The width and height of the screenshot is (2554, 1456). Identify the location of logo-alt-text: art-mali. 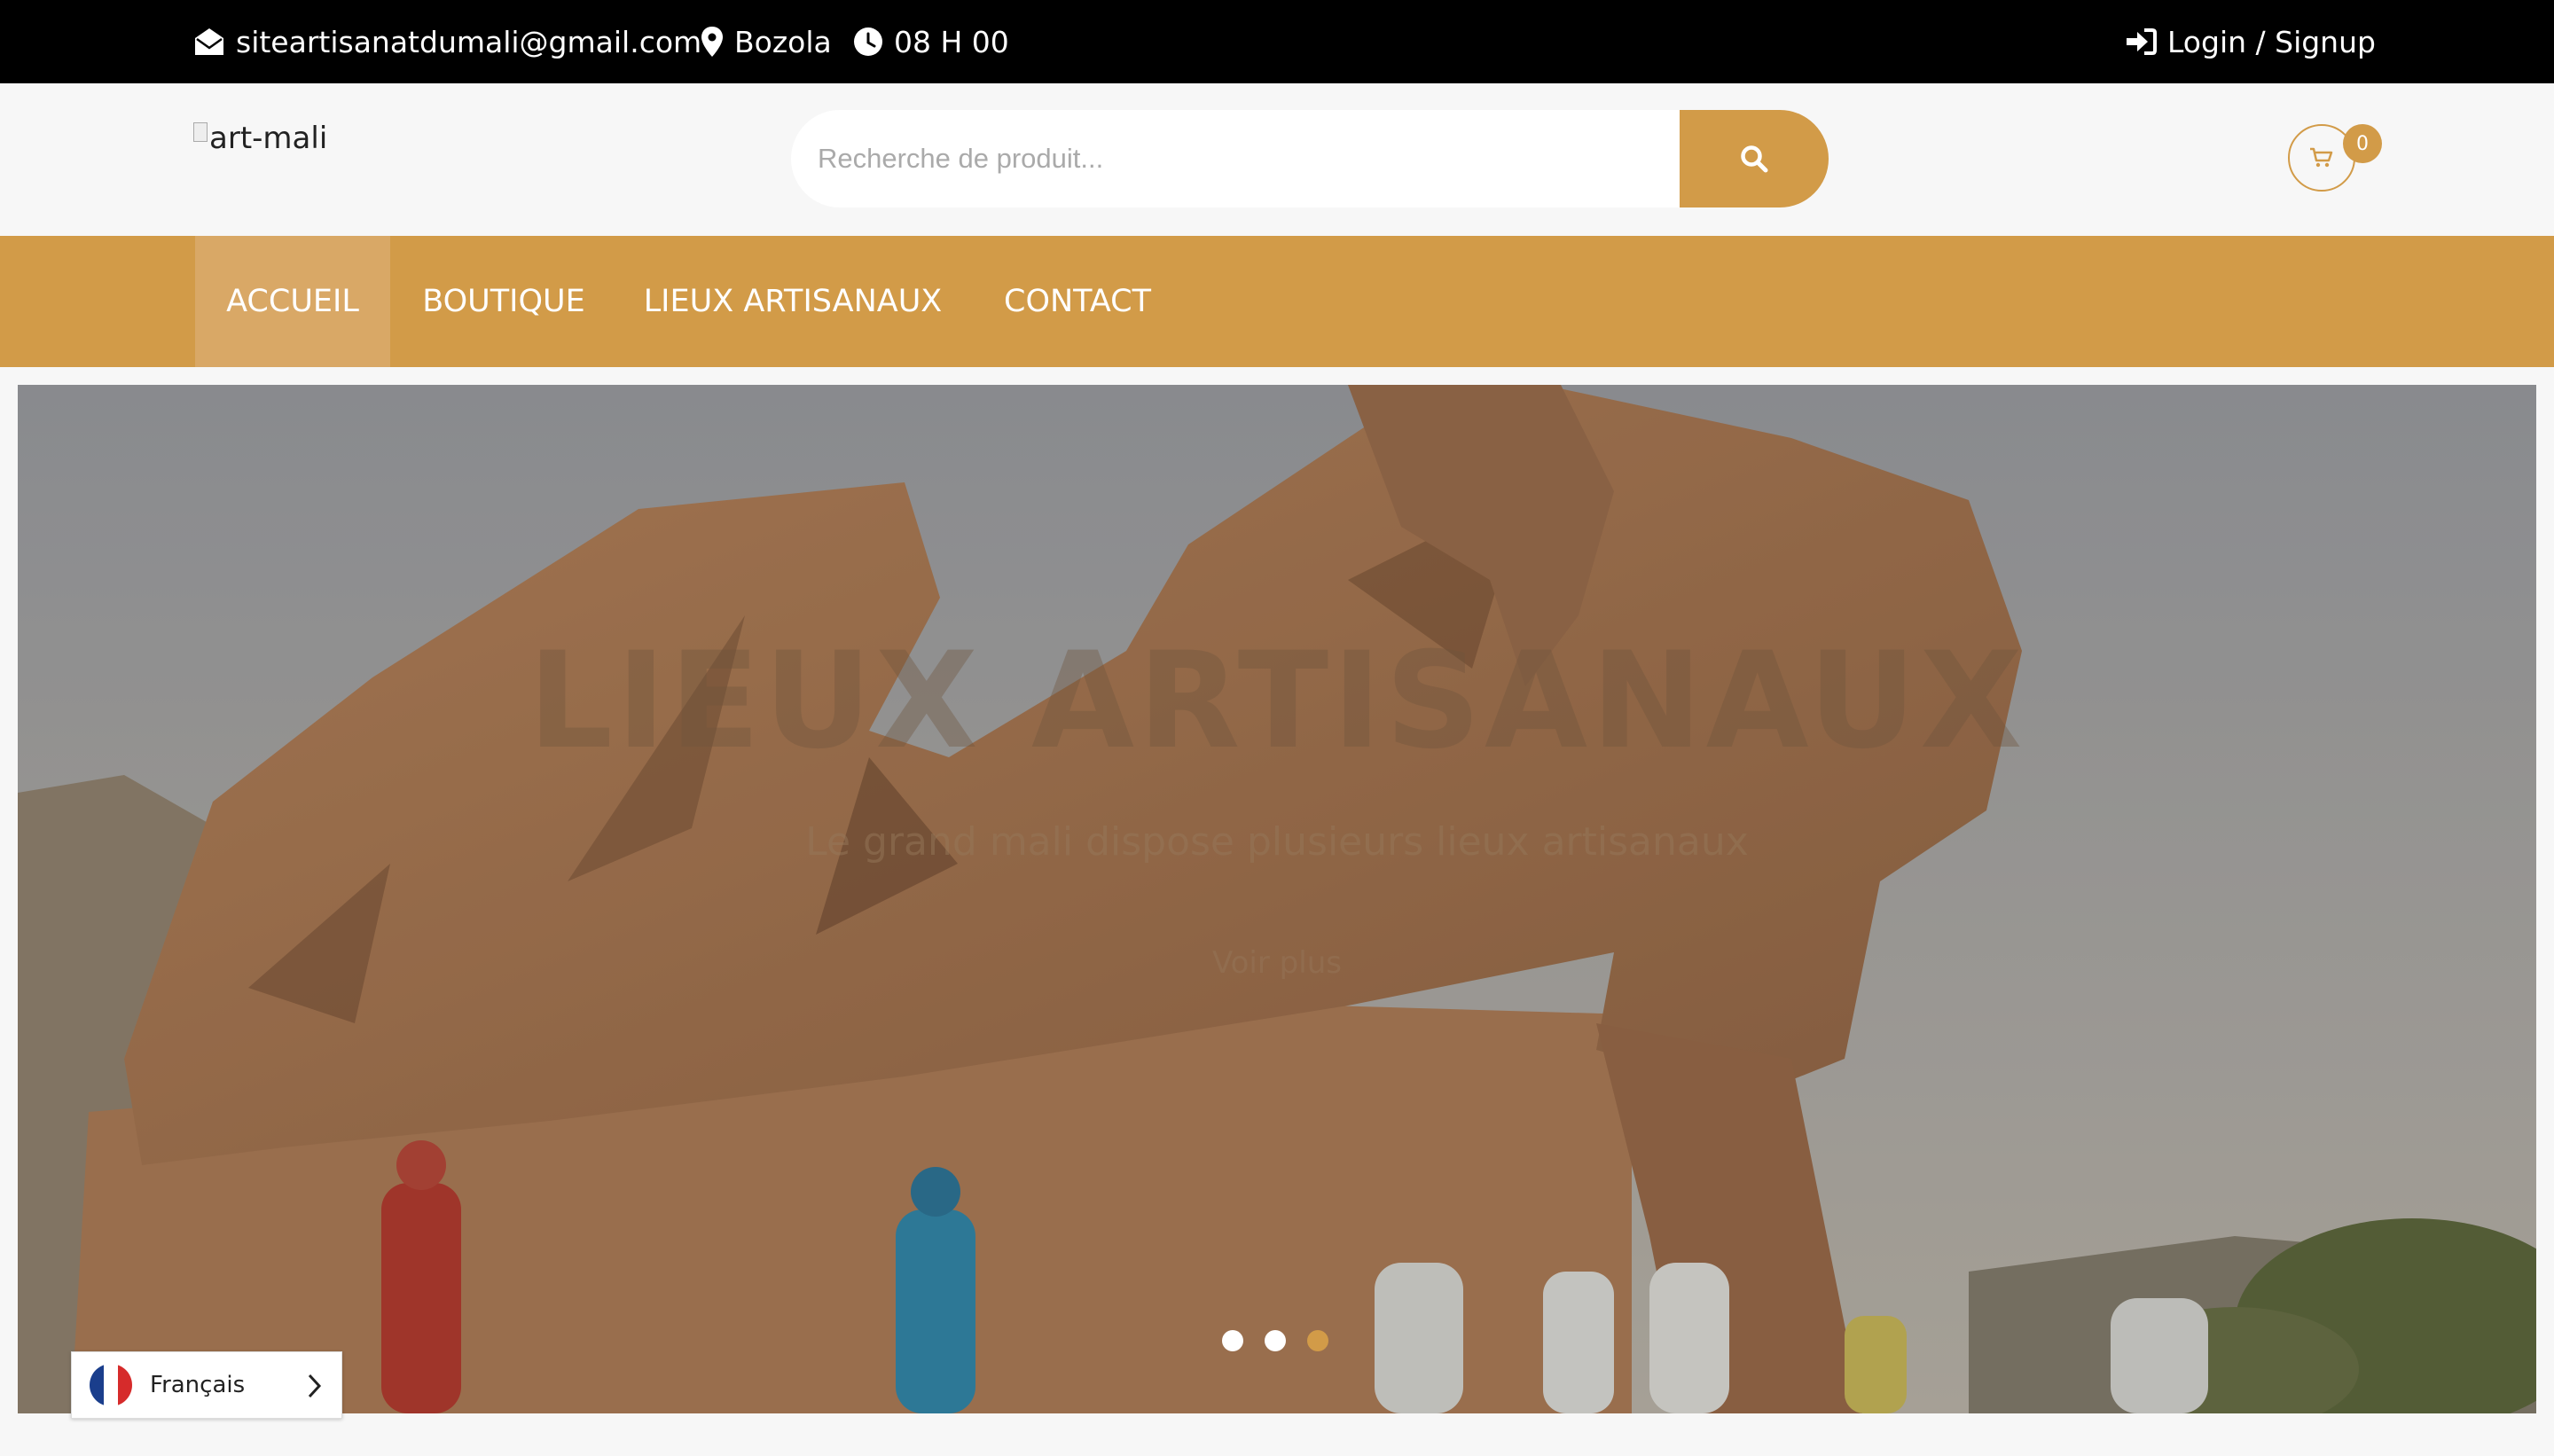
(268, 138).